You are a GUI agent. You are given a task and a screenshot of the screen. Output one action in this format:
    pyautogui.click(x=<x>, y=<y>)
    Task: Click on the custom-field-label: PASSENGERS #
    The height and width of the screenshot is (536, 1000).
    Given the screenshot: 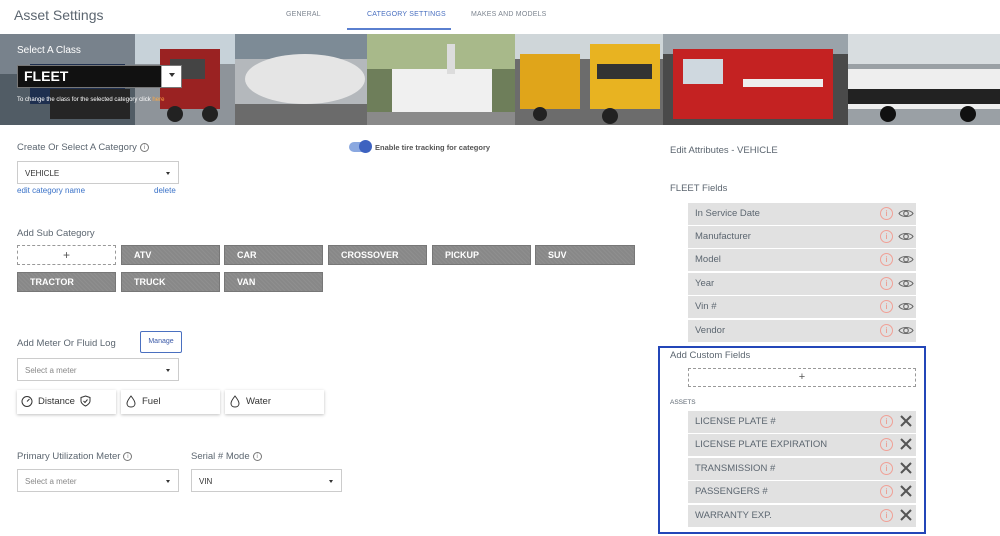 What is the action you would take?
    pyautogui.click(x=731, y=491)
    